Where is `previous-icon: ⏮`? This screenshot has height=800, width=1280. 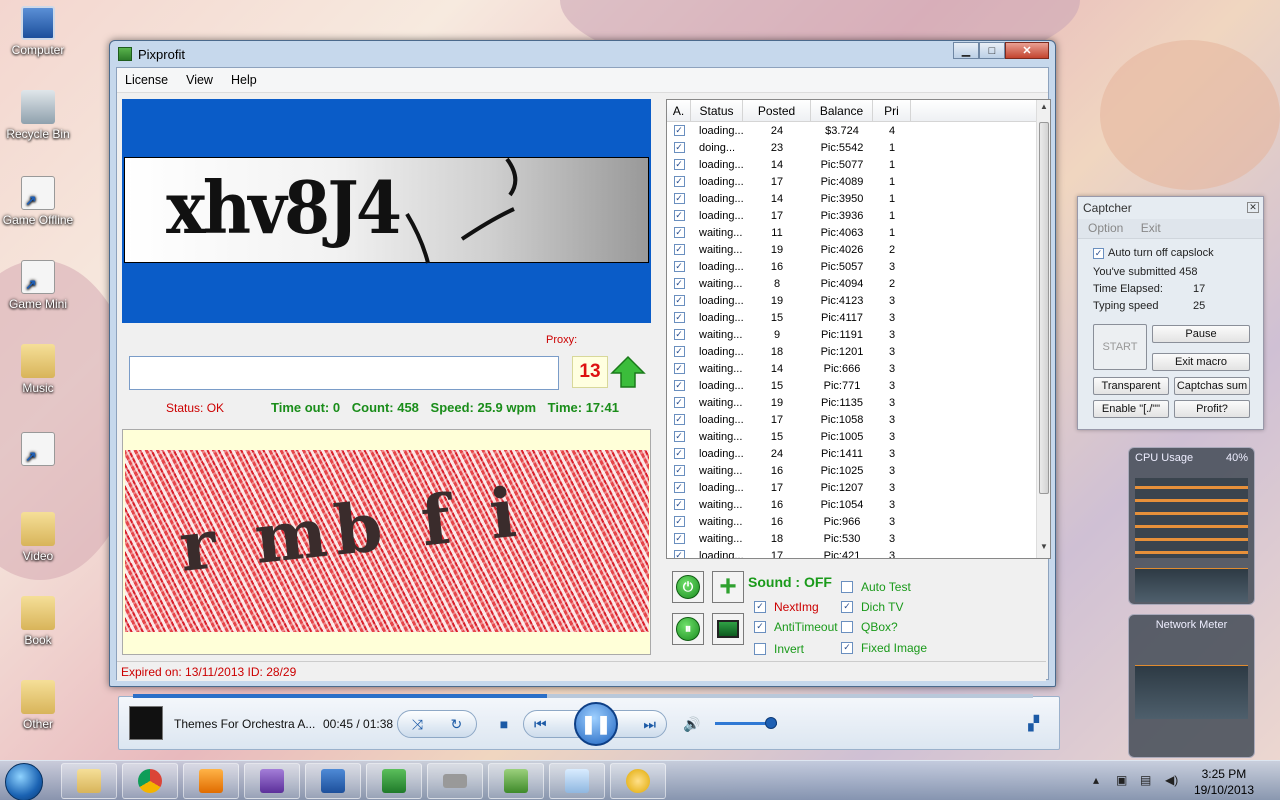 previous-icon: ⏮ is located at coordinates (540, 724).